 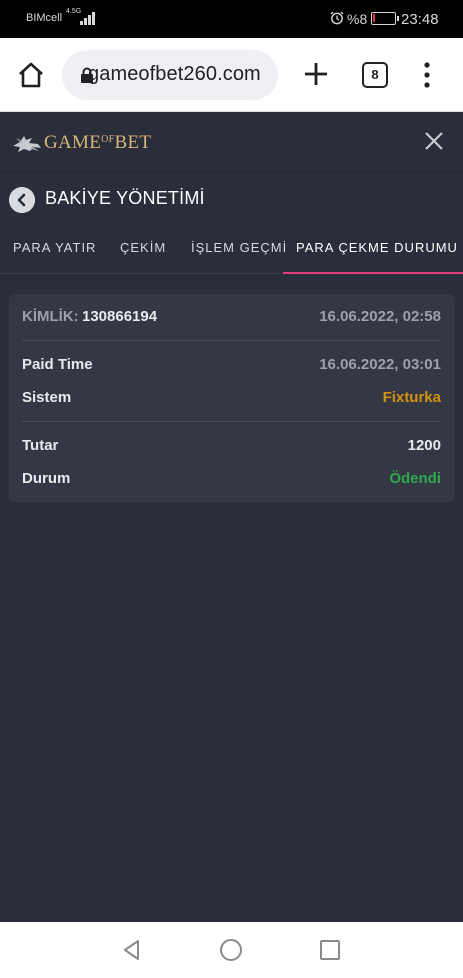 What do you see at coordinates (424, 445) in the screenshot?
I see `amount-value: 1200` at bounding box center [424, 445].